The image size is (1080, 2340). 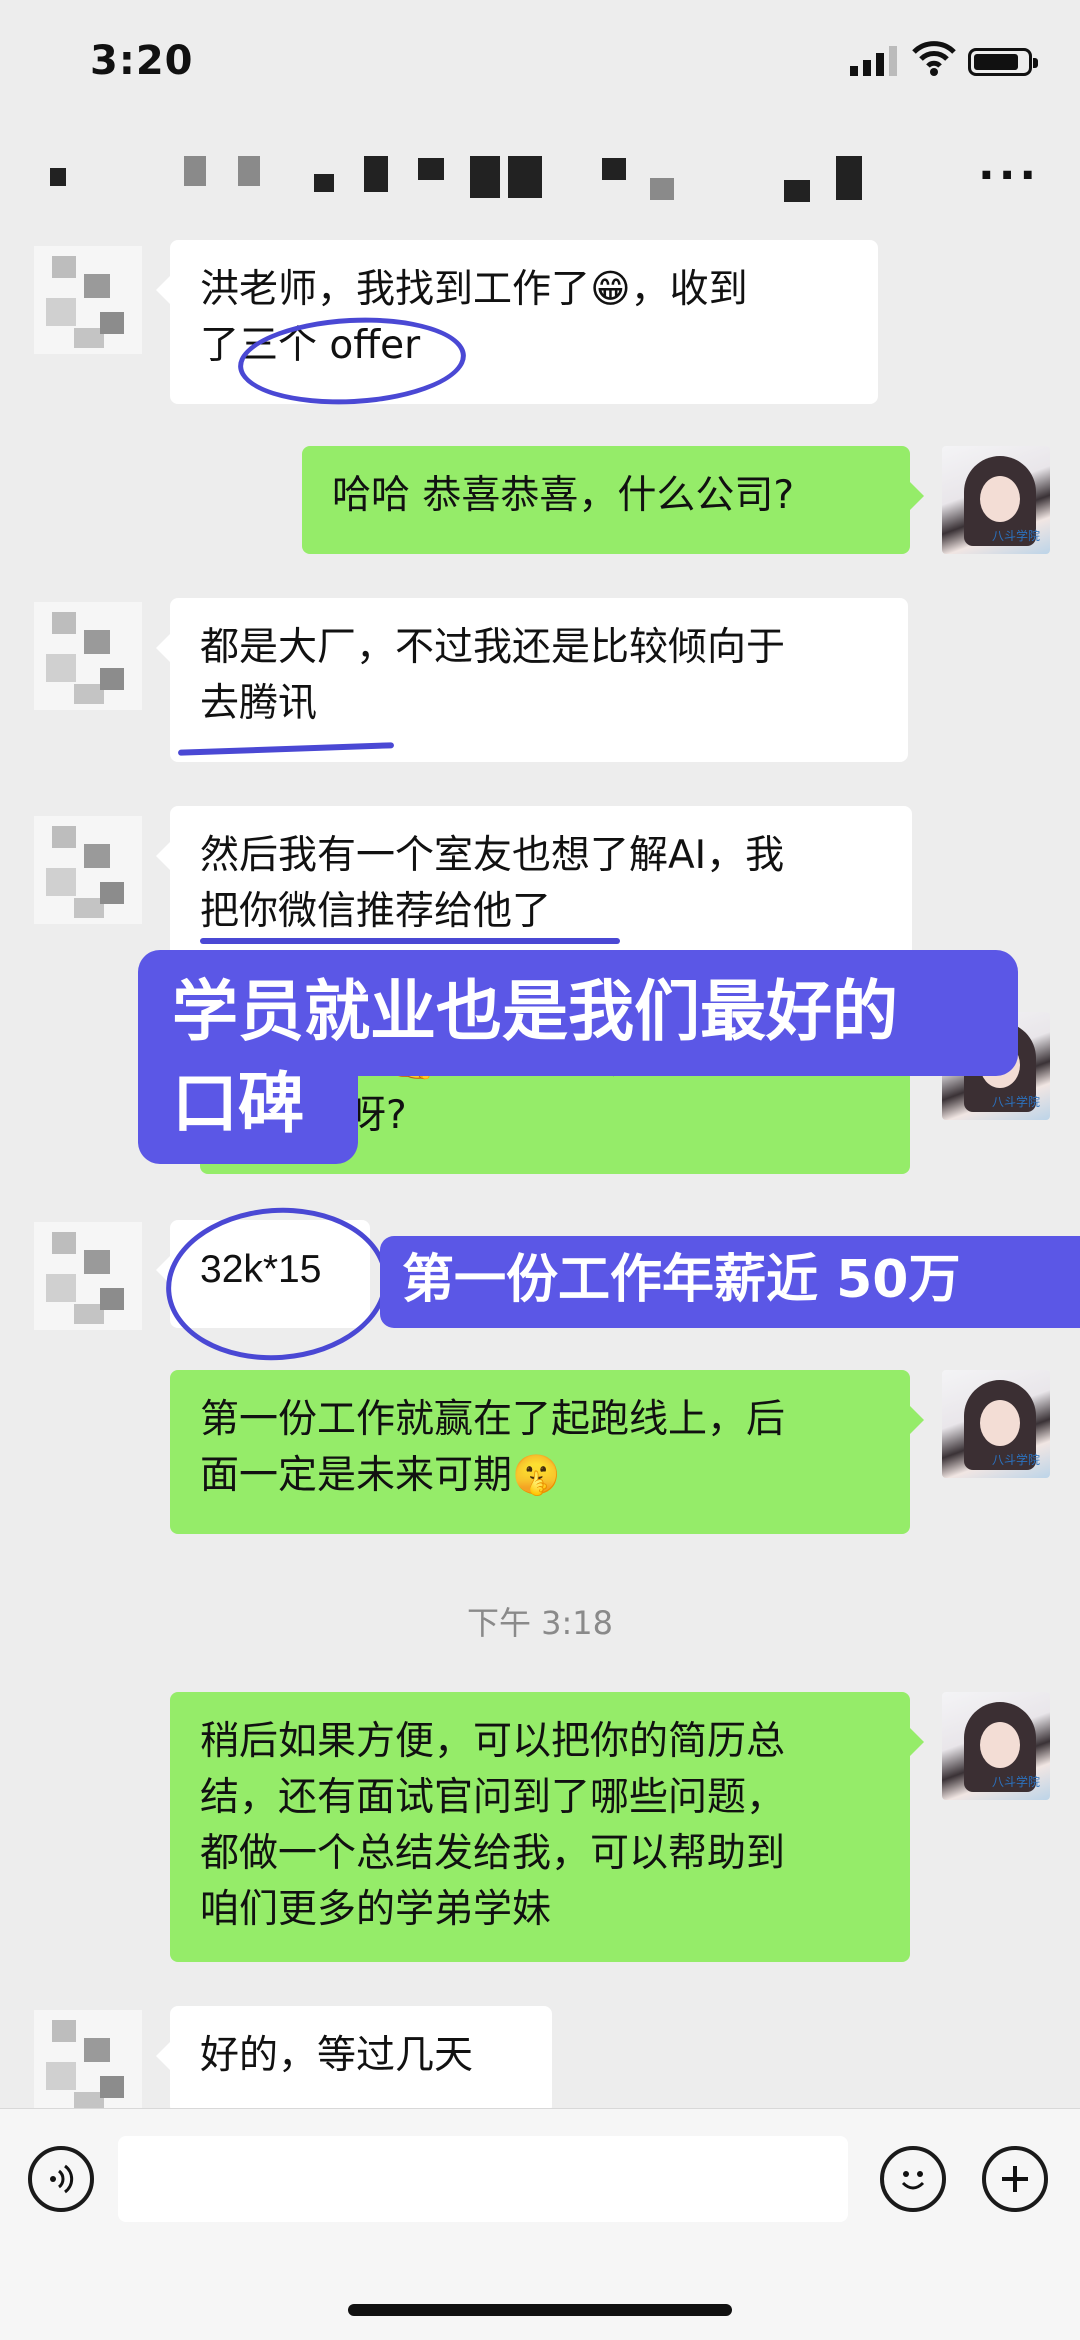 I want to click on status-time: 3:20, so click(x=142, y=61).